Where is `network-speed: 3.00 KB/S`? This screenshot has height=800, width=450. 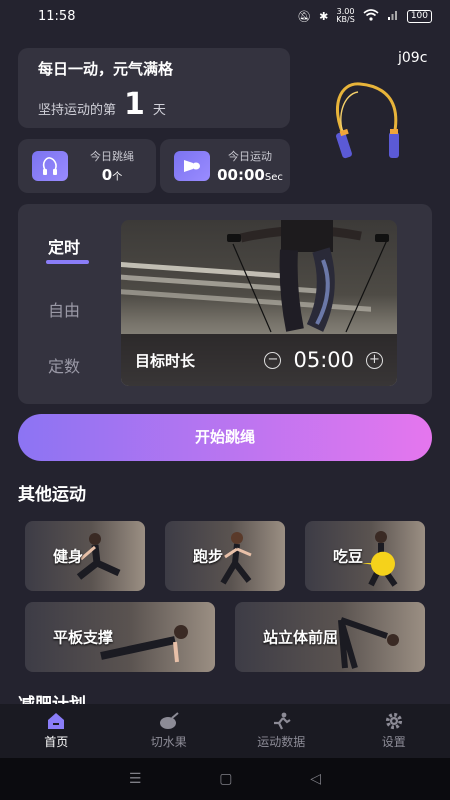 network-speed: 3.00 KB/S is located at coordinates (345, 15).